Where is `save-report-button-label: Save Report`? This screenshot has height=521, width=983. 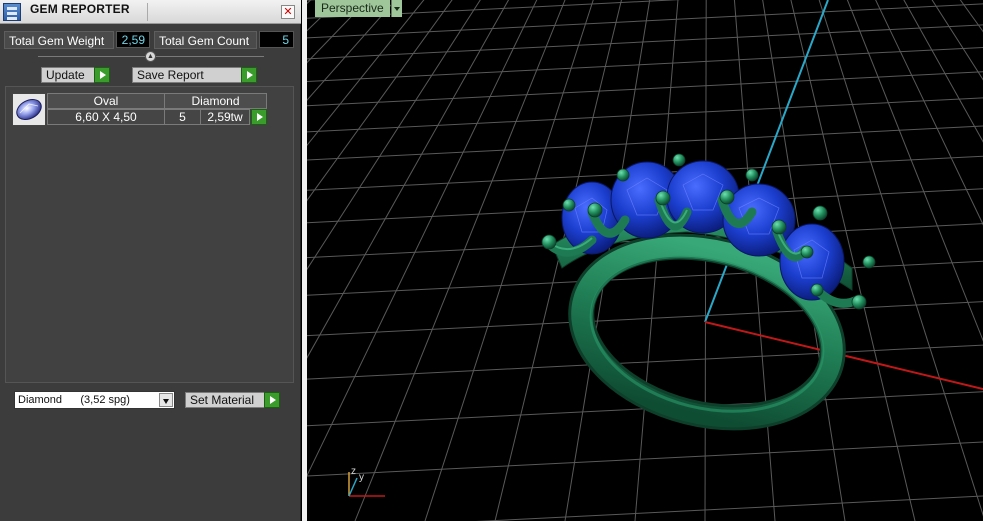 save-report-button-label: Save Report is located at coordinates (170, 75).